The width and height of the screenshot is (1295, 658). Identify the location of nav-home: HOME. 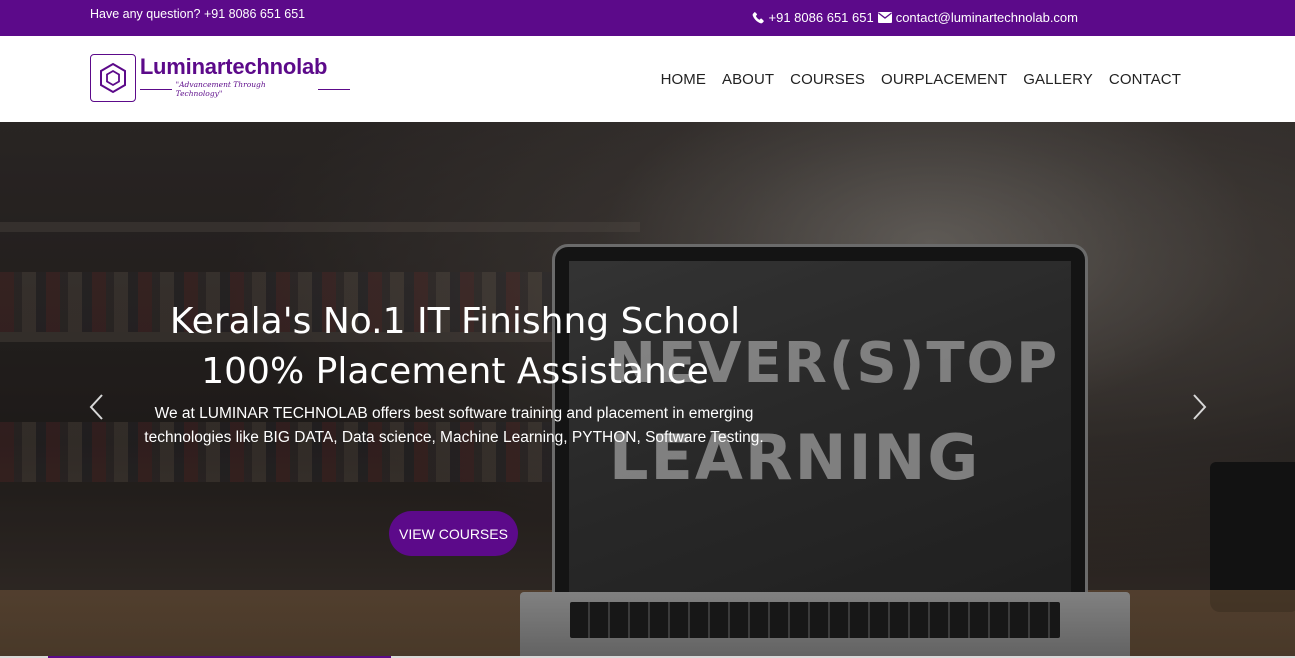
(683, 79).